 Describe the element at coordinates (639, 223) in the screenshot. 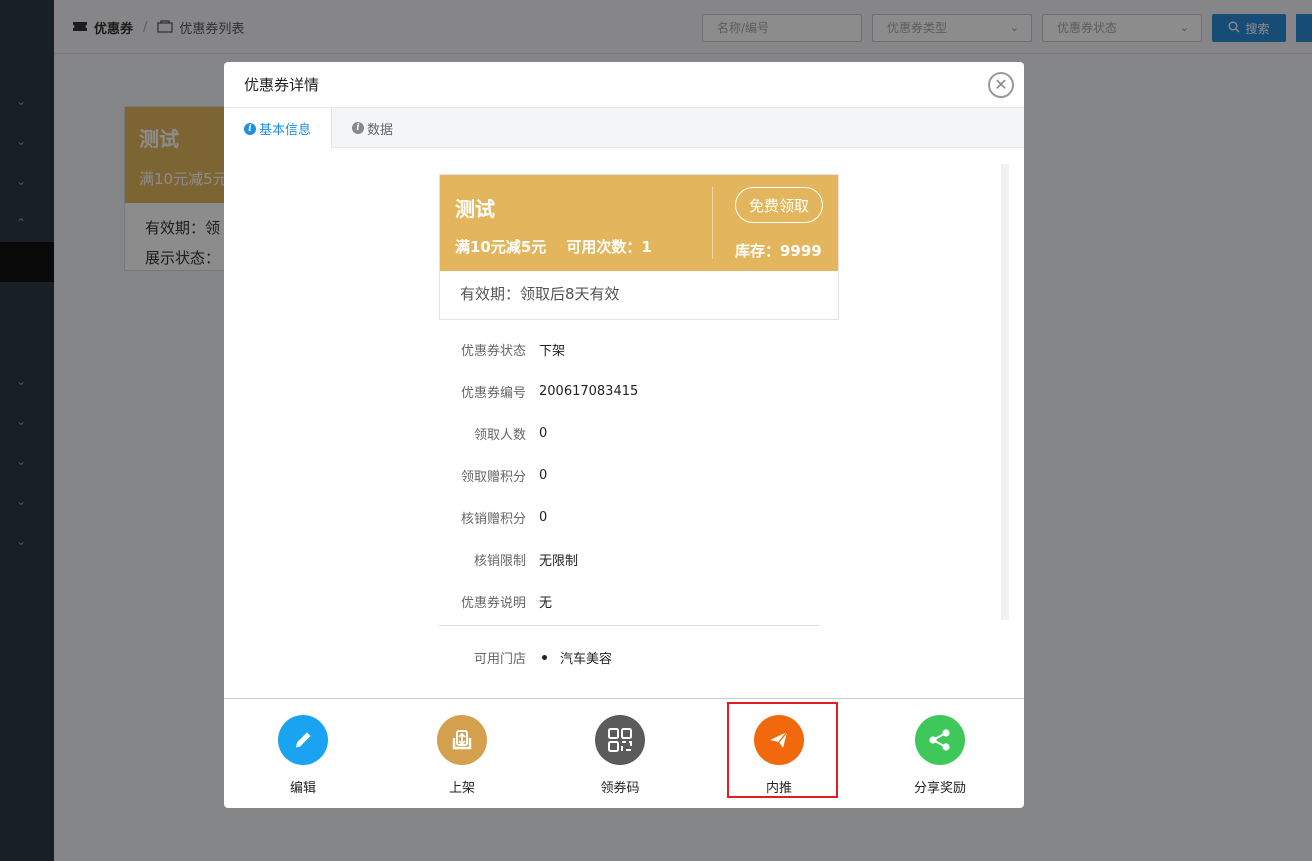

I see `coupon-preview-header: 测试 满10元减5元 可用次数：1 免费领取 库存：9999` at that location.